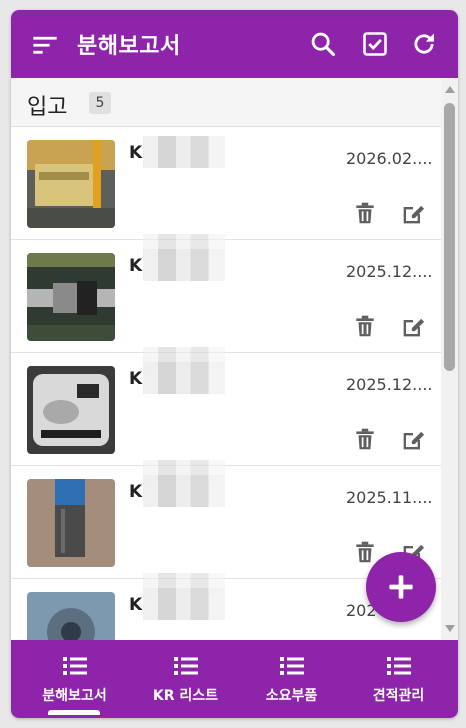 Image resolution: width=466 pixels, height=728 pixels. I want to click on plus-icon, so click(401, 587).